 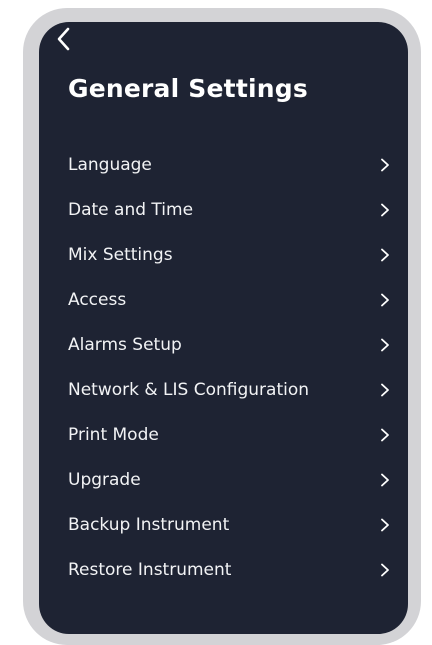 I want to click on chevron-left-icon, so click(x=63, y=39).